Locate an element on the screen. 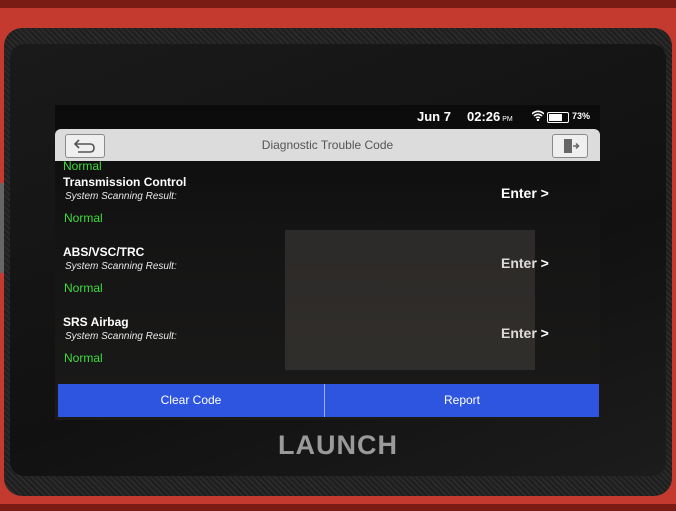 This screenshot has height=511, width=676. title-bar: Diagnostic Trouble Code is located at coordinates (327, 145).